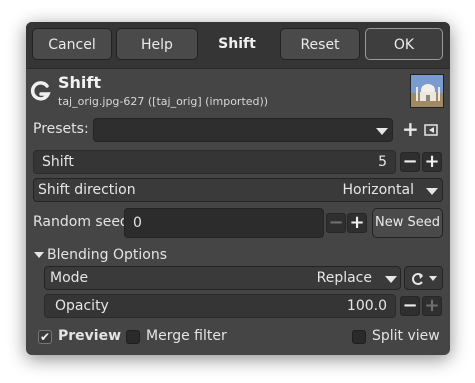 This screenshot has height=383, width=475. Describe the element at coordinates (220, 306) in the screenshot. I see `opacity-spinscale: Opacity 100.0` at that location.